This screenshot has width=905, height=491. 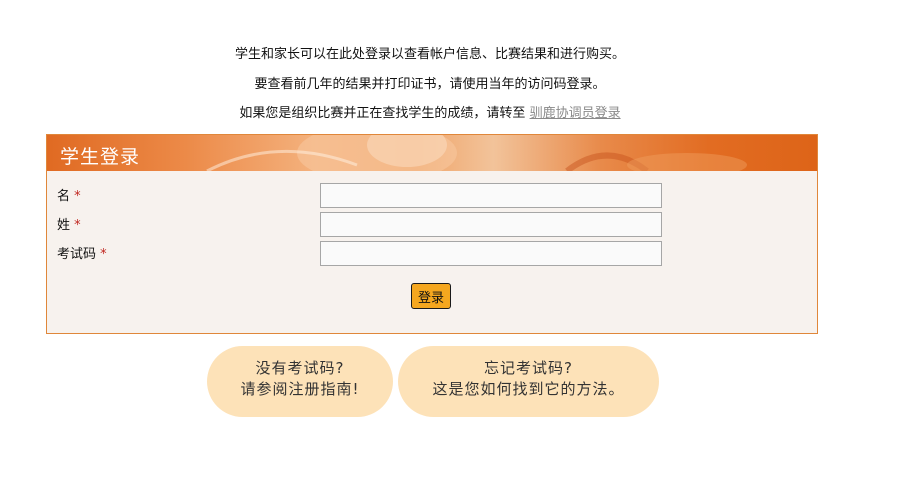 I want to click on header-decoration-image, so click(x=476, y=153).